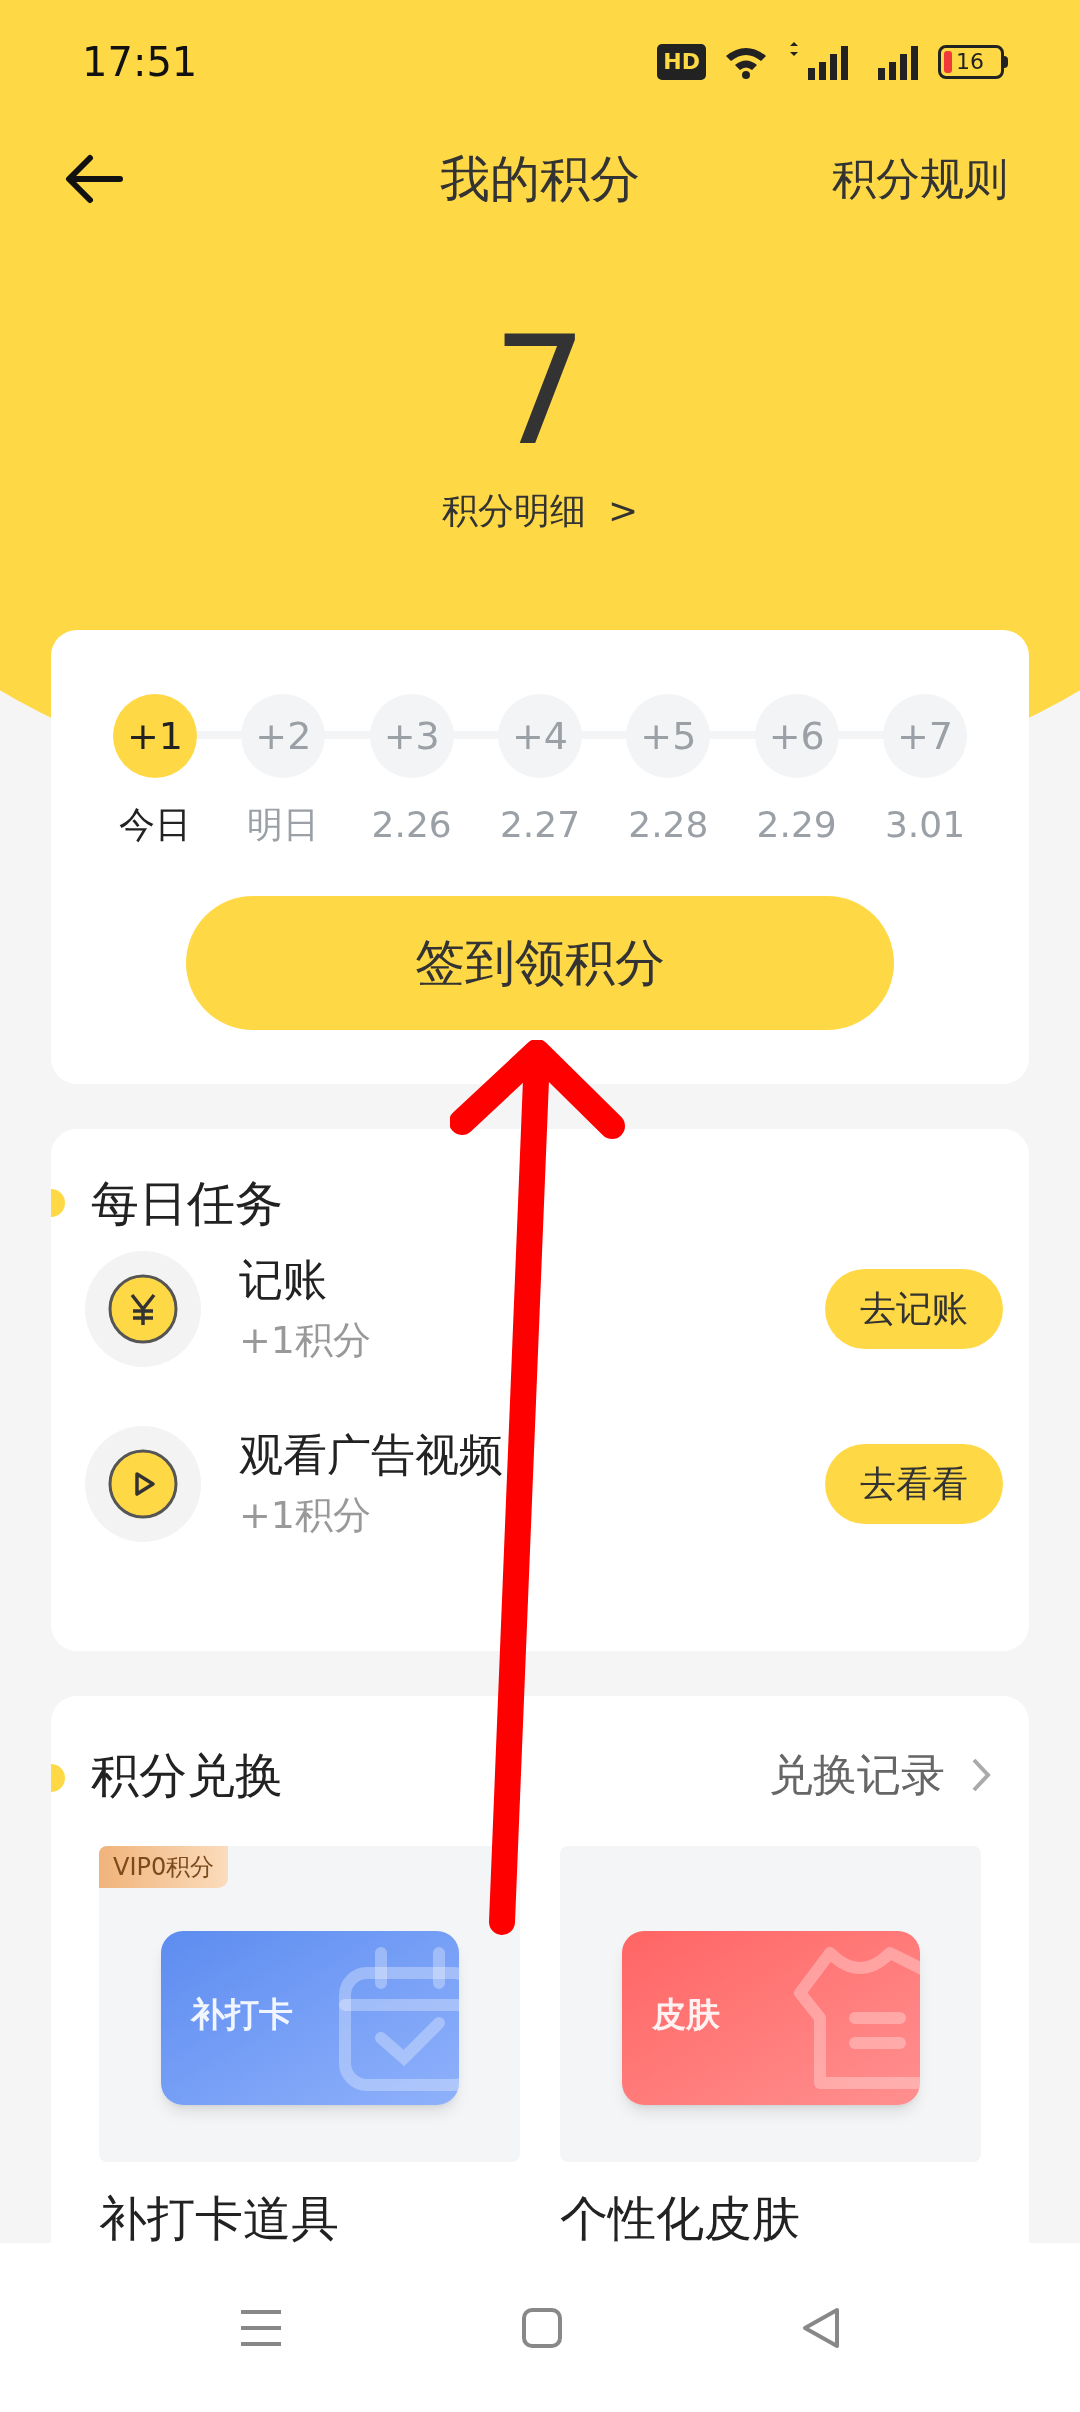 The height and width of the screenshot is (2412, 1080). I want to click on step-day: 2.29, so click(796, 825).